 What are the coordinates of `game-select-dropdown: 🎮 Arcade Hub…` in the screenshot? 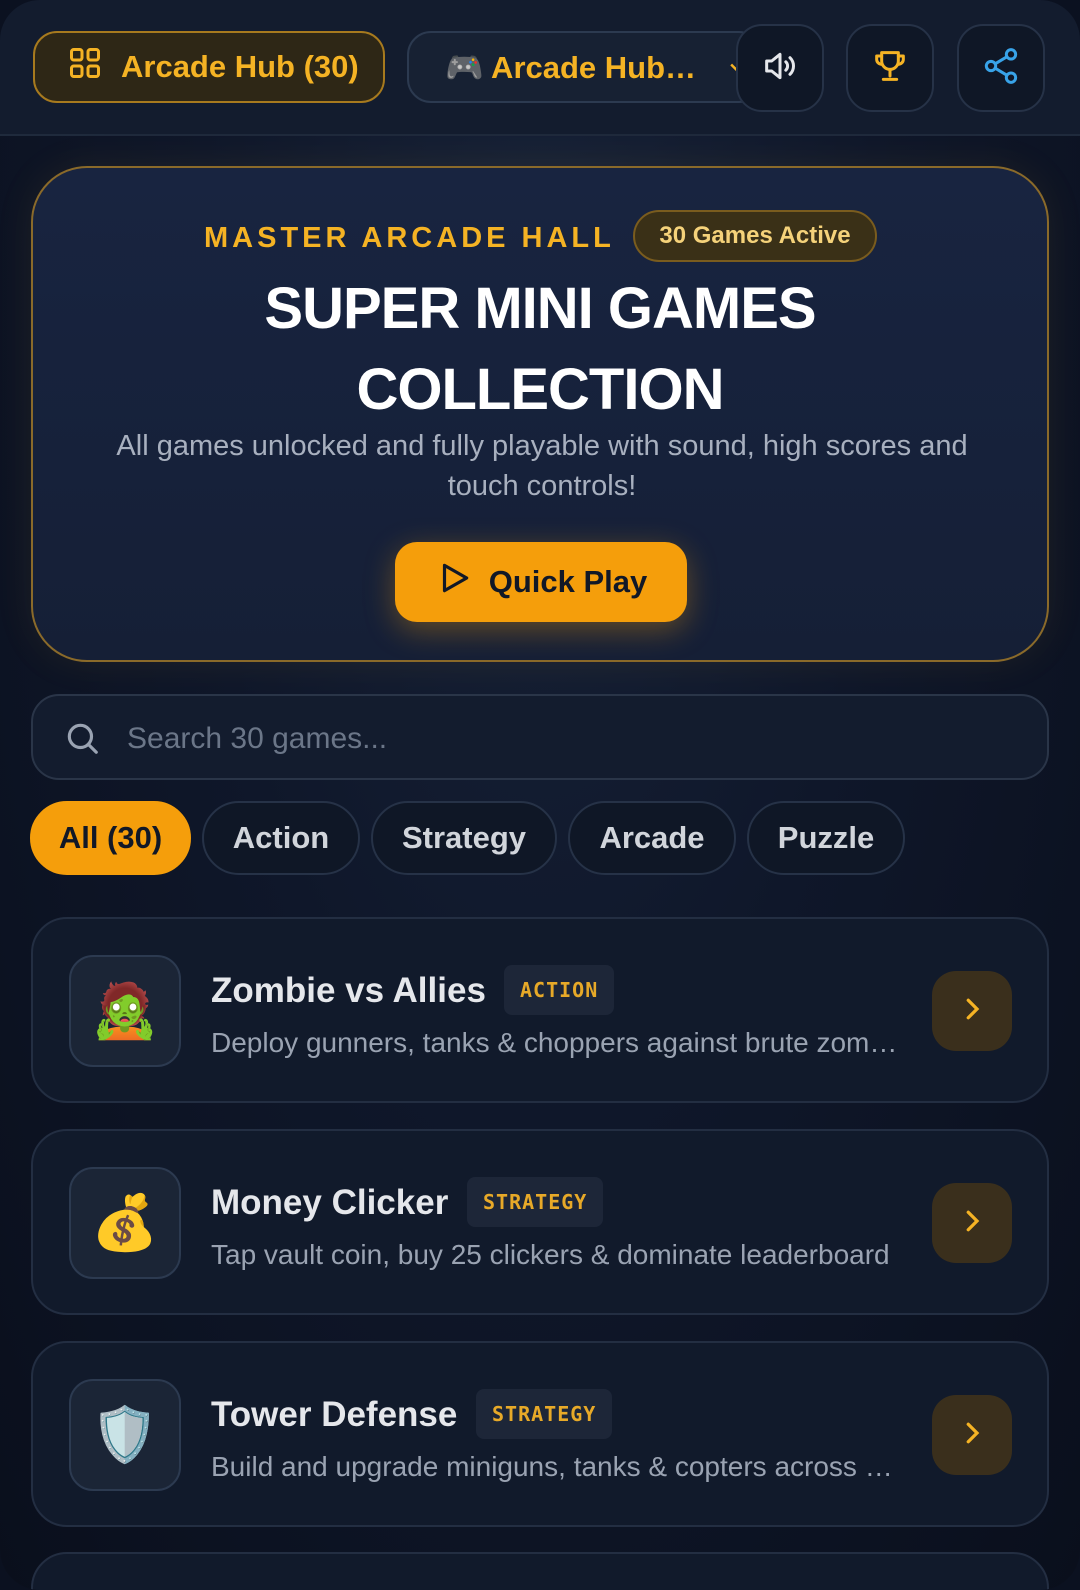 It's located at (585, 67).